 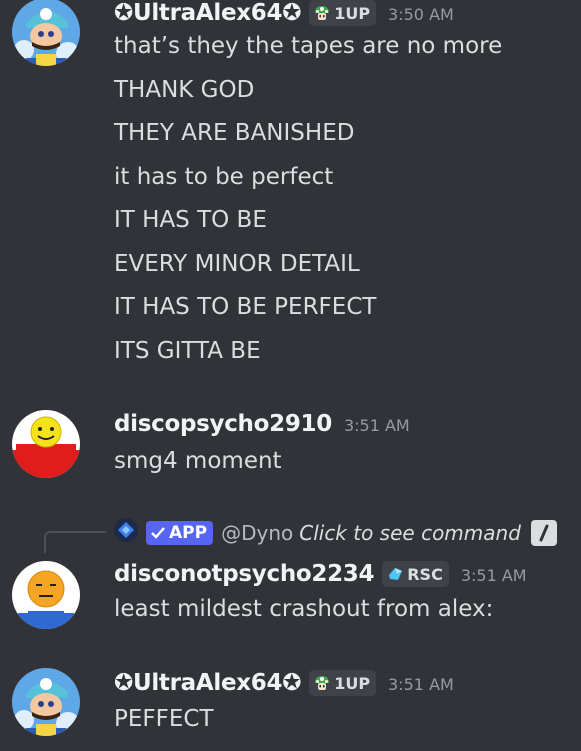 I want to click on message-header: ✪UltraAlex64✪ 1UP 3:50 AM, so click(x=284, y=13).